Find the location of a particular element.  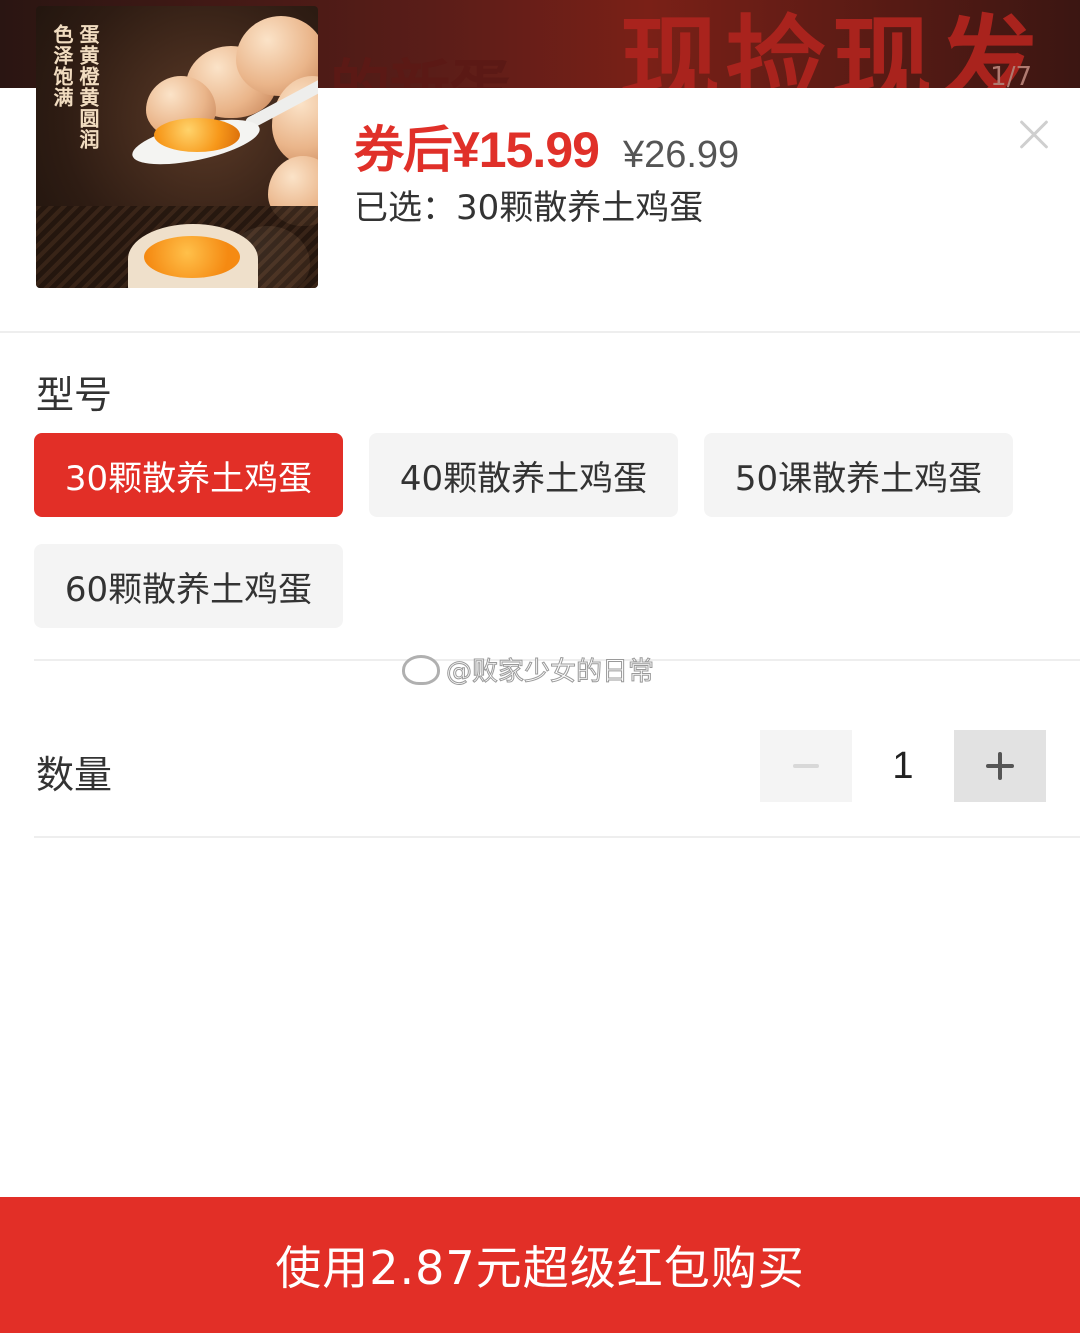

caption-line-1: 蛋黄橙黄圆润 is located at coordinates (88, 87).